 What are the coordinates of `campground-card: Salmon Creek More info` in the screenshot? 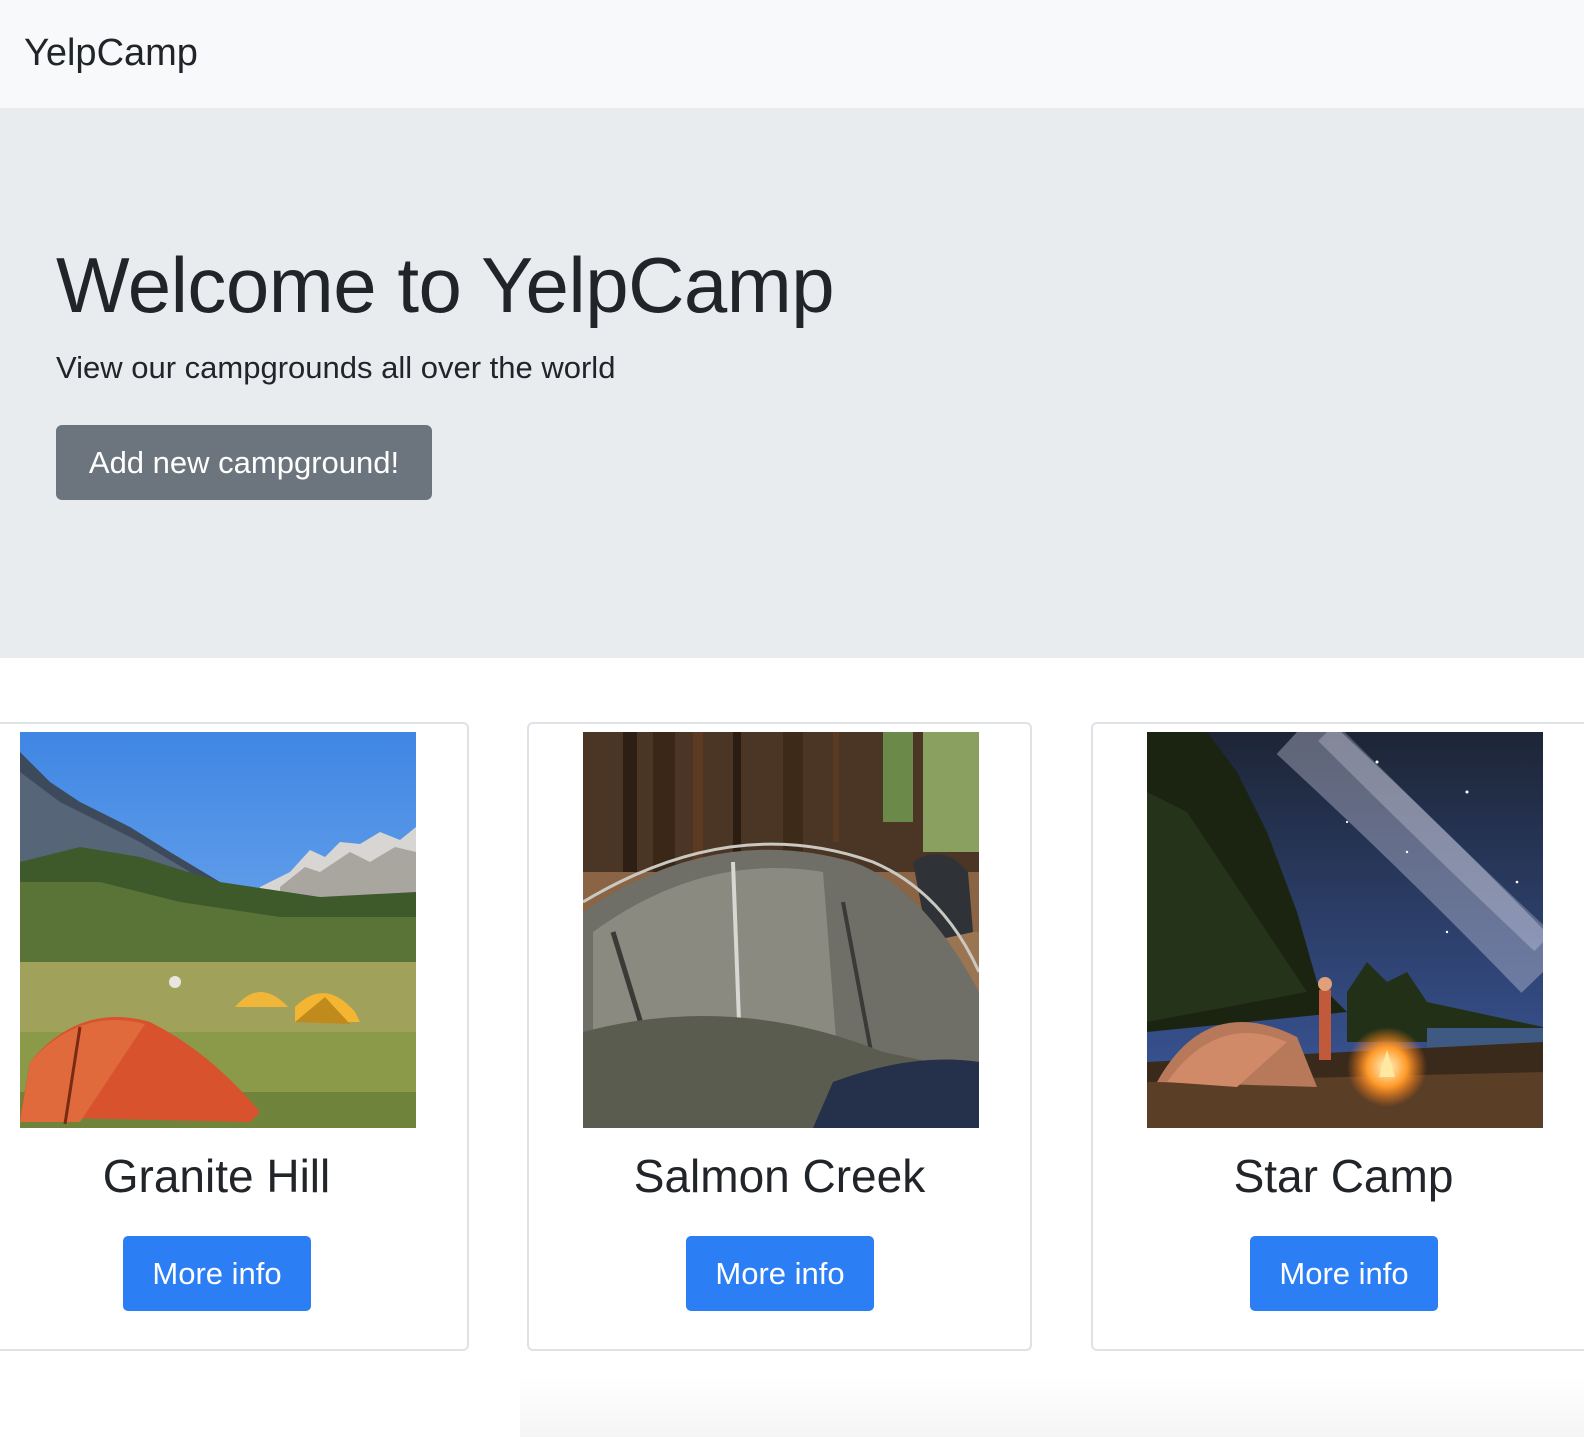 It's located at (779, 1036).